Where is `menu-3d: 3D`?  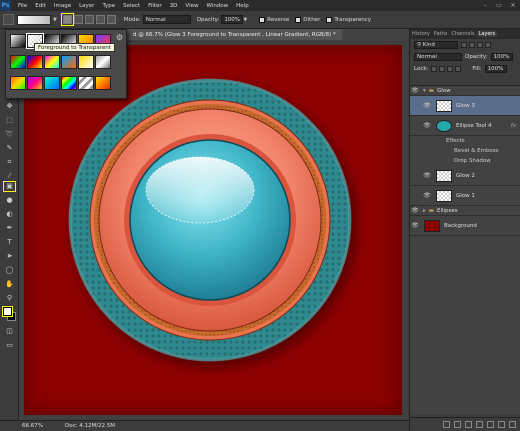
menu-3d: 3D is located at coordinates (174, 6).